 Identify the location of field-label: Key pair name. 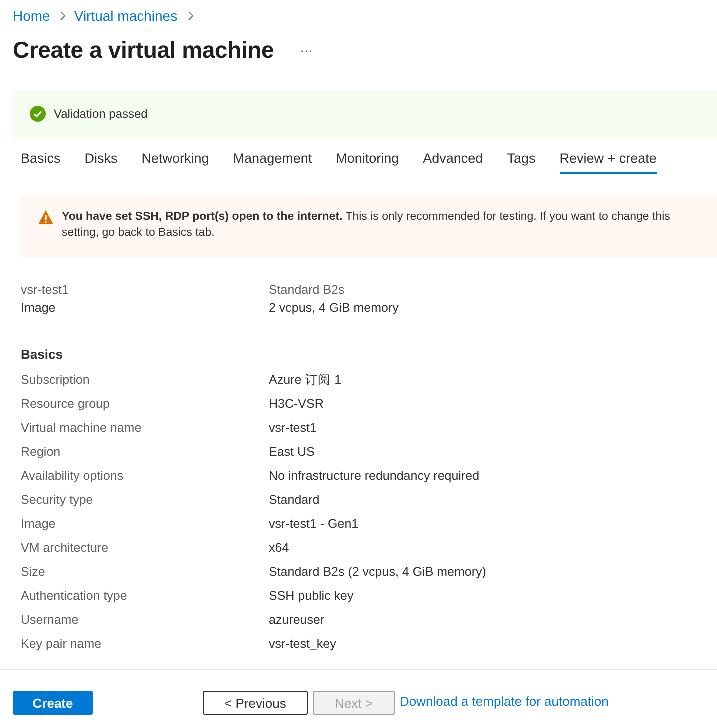
(62, 644).